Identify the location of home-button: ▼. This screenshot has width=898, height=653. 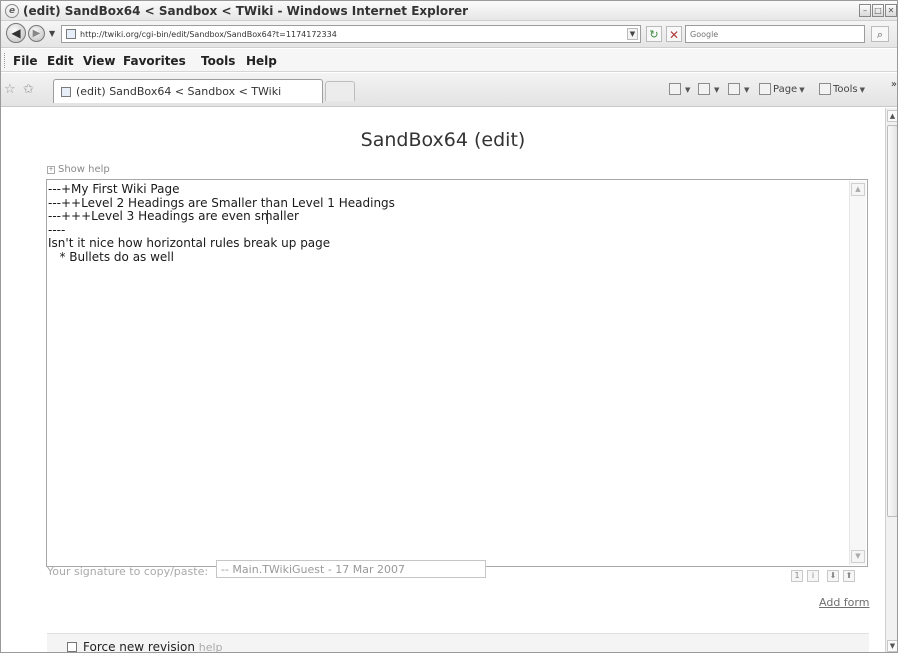
(679, 89).